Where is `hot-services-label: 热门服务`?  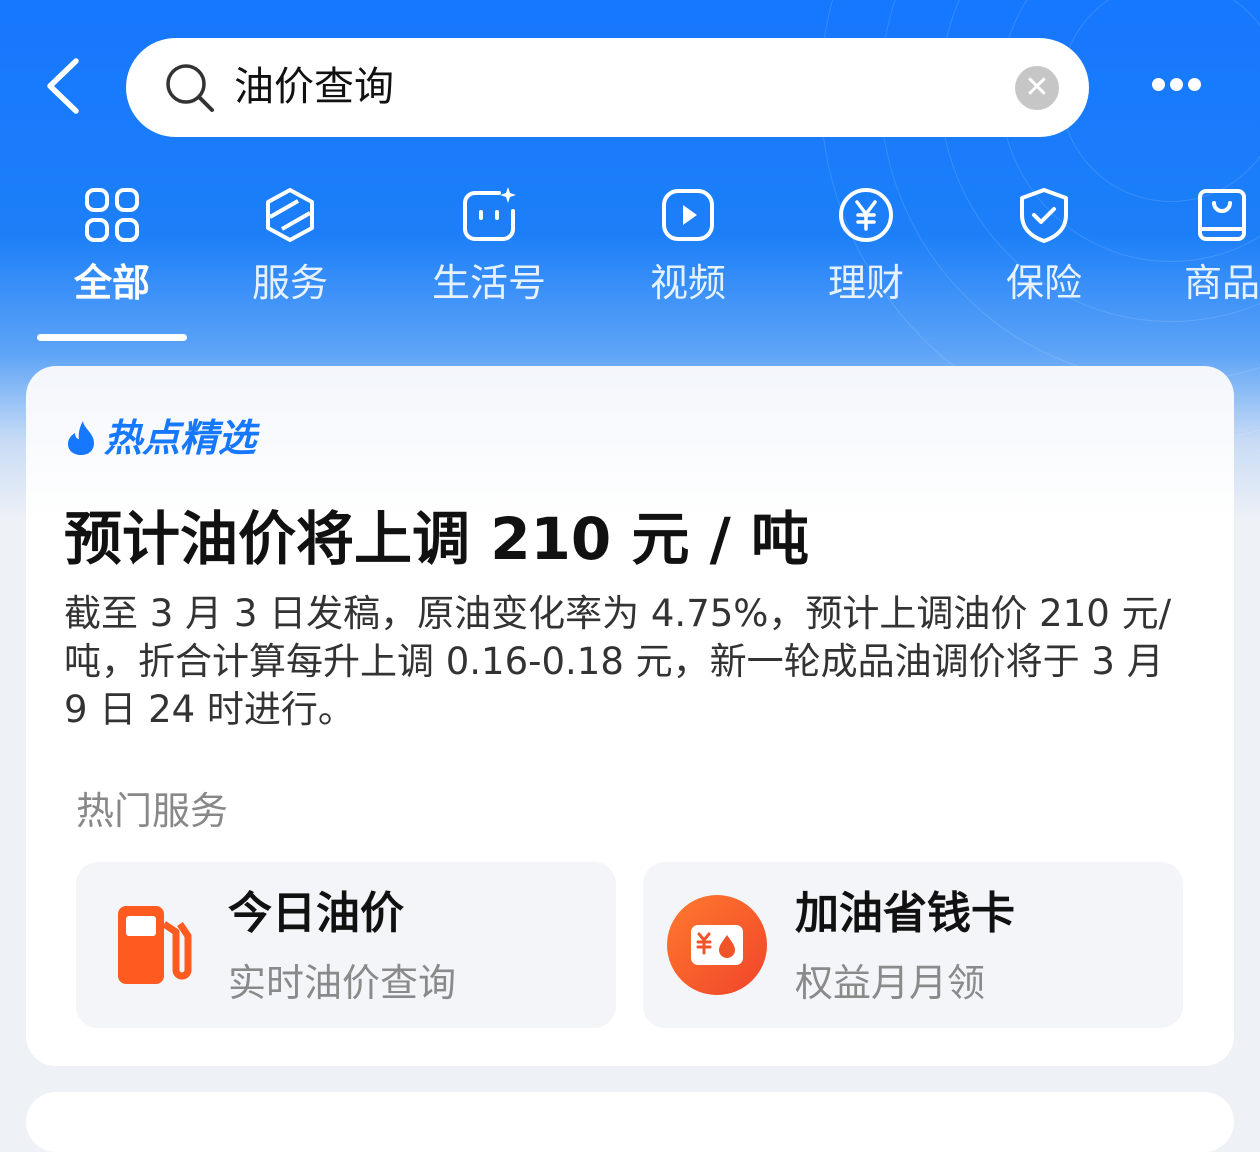
hot-services-label: 热门服务 is located at coordinates (152, 811).